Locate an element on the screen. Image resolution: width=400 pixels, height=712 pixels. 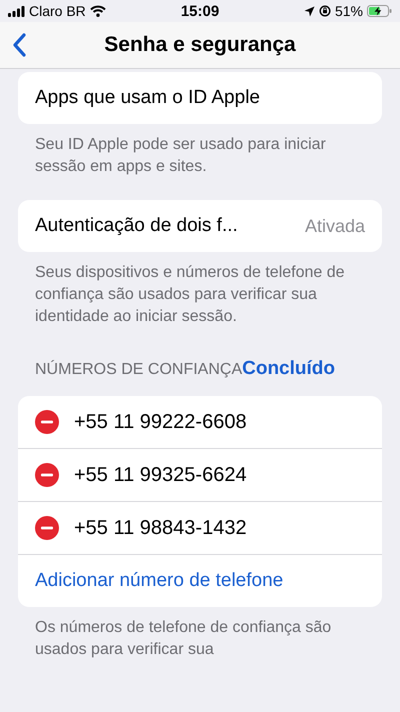
section-footer: Seus dispositivos e números de telefone de confiança são usados para verificar sua identidade ao iniciar sessão. is located at coordinates (200, 295).